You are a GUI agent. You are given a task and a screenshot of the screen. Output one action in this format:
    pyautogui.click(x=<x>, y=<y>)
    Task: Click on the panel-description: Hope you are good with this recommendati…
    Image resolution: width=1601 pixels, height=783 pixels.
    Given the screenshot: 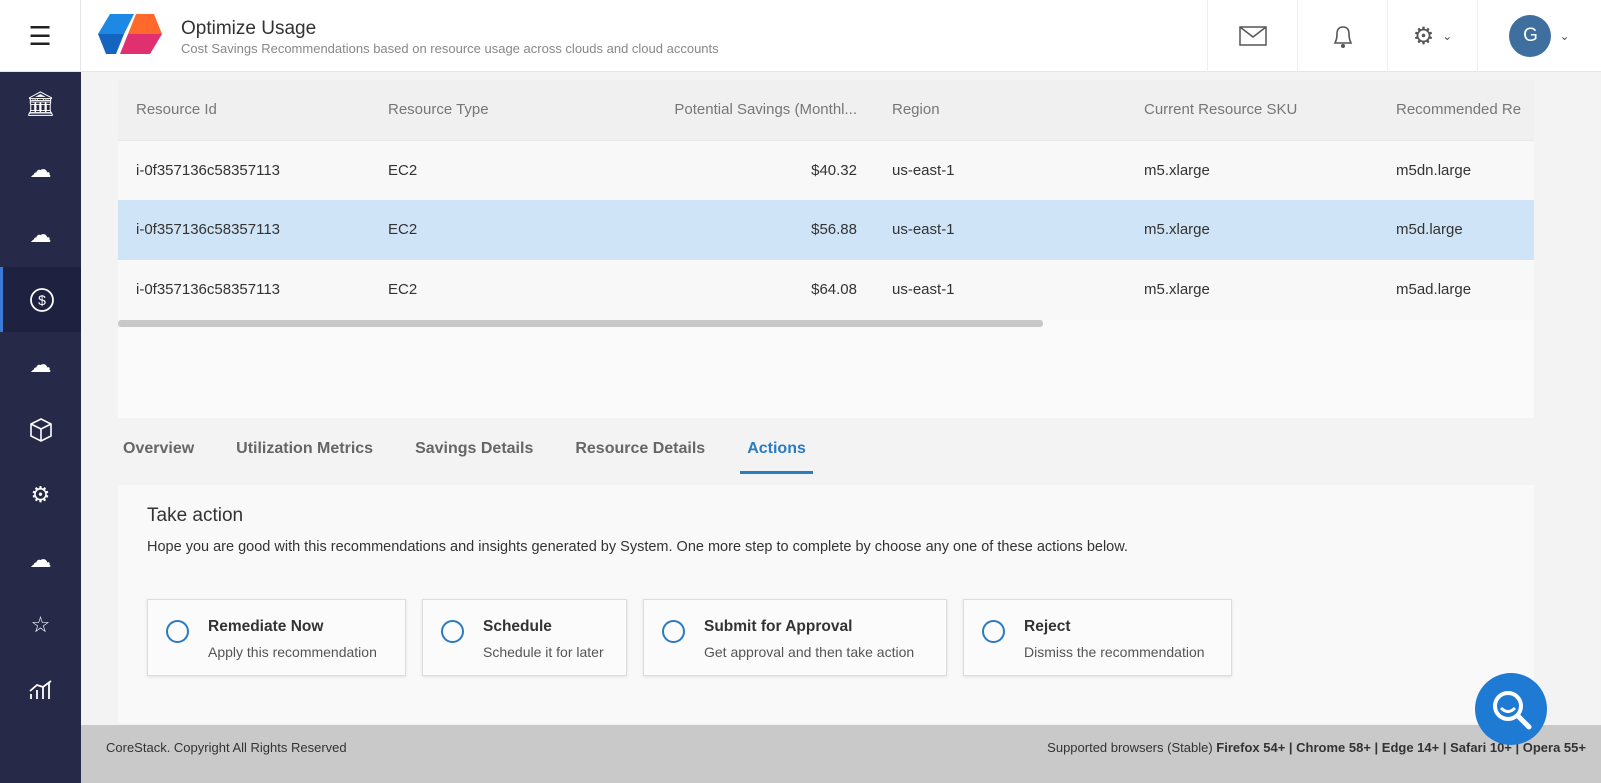 What is the action you would take?
    pyautogui.click(x=637, y=547)
    